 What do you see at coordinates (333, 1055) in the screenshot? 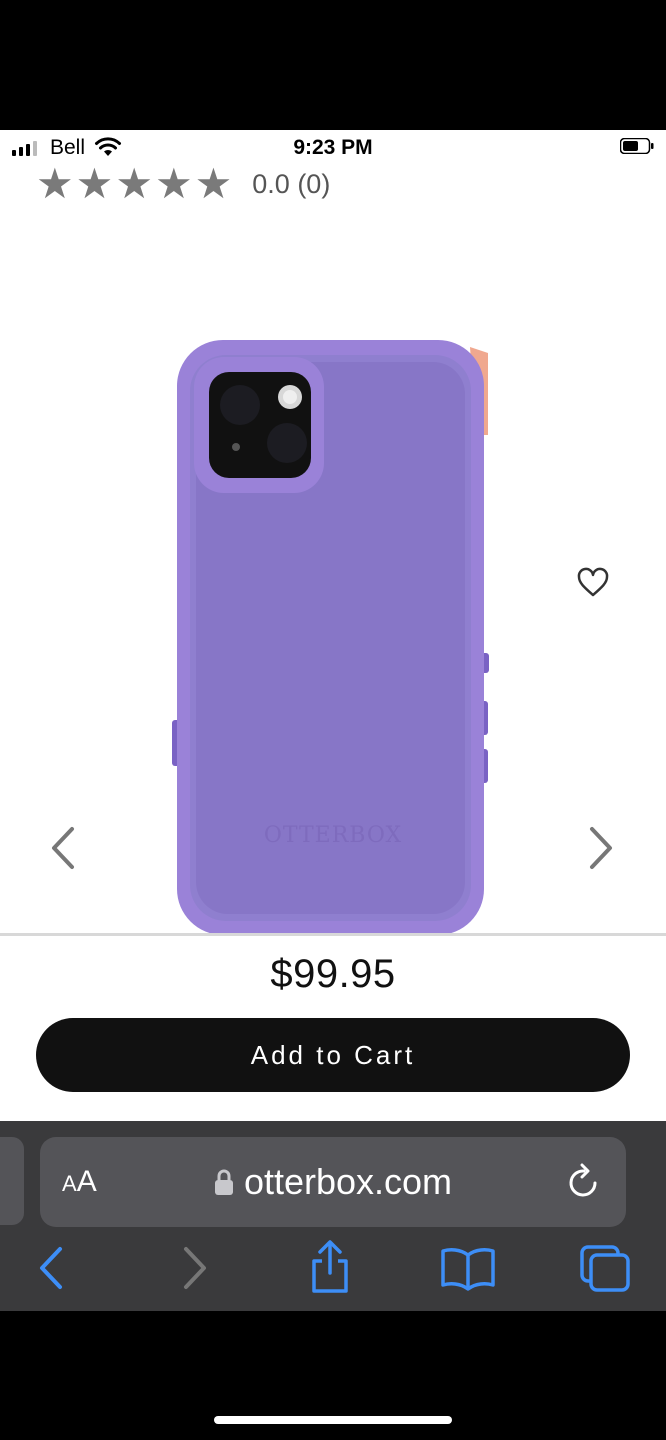
I see `add-to-cart-button: Add to Cart` at bounding box center [333, 1055].